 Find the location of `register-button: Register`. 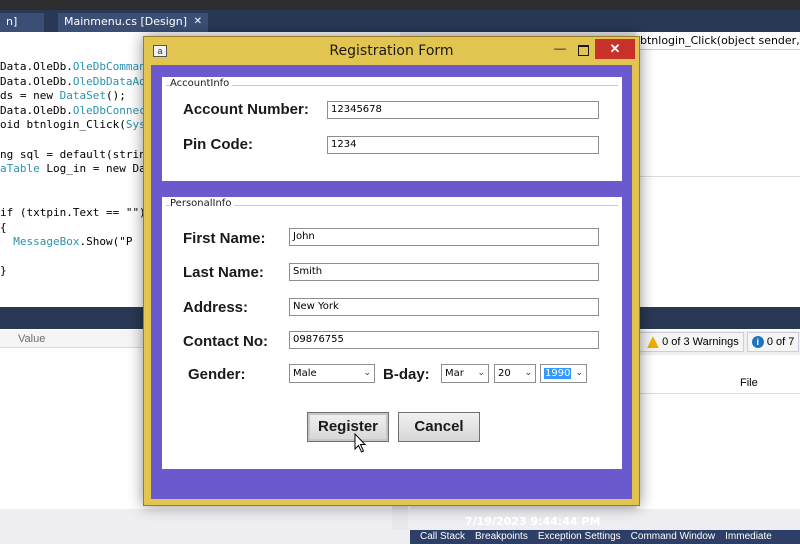

register-button: Register is located at coordinates (348, 427).